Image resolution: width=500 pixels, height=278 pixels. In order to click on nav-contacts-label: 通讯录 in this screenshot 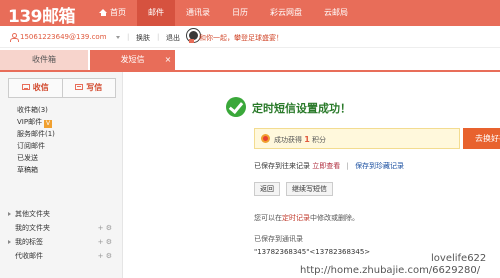, I will do `click(198, 12)`.